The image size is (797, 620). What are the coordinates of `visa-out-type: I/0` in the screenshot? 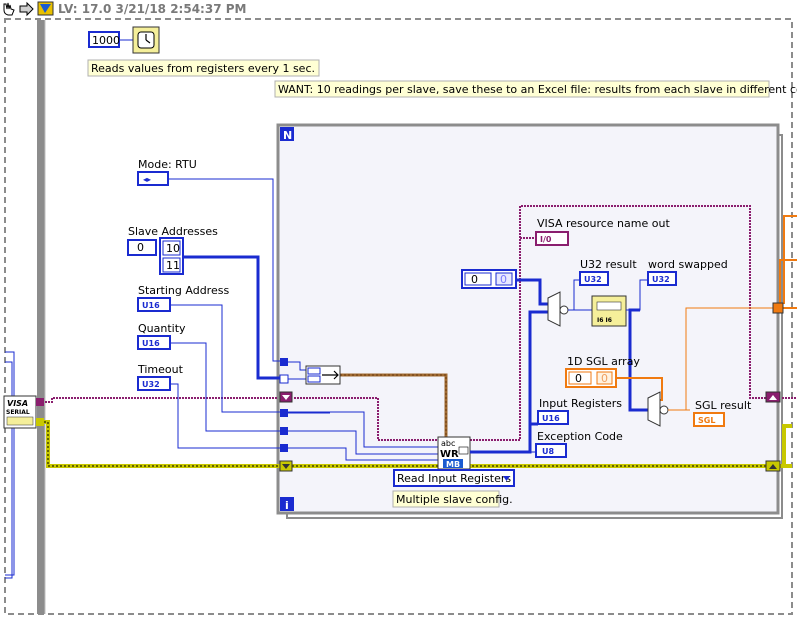 It's located at (546, 239).